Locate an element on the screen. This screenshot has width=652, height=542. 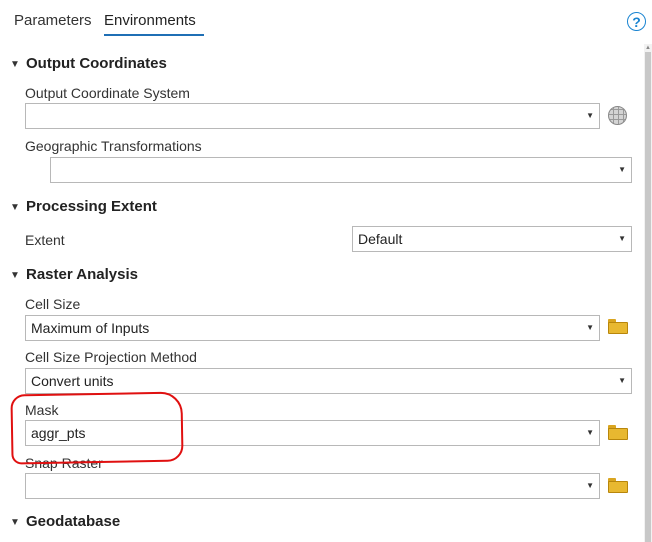
section-geodatabase: ▼ Geodatabase is located at coordinates (65, 521).